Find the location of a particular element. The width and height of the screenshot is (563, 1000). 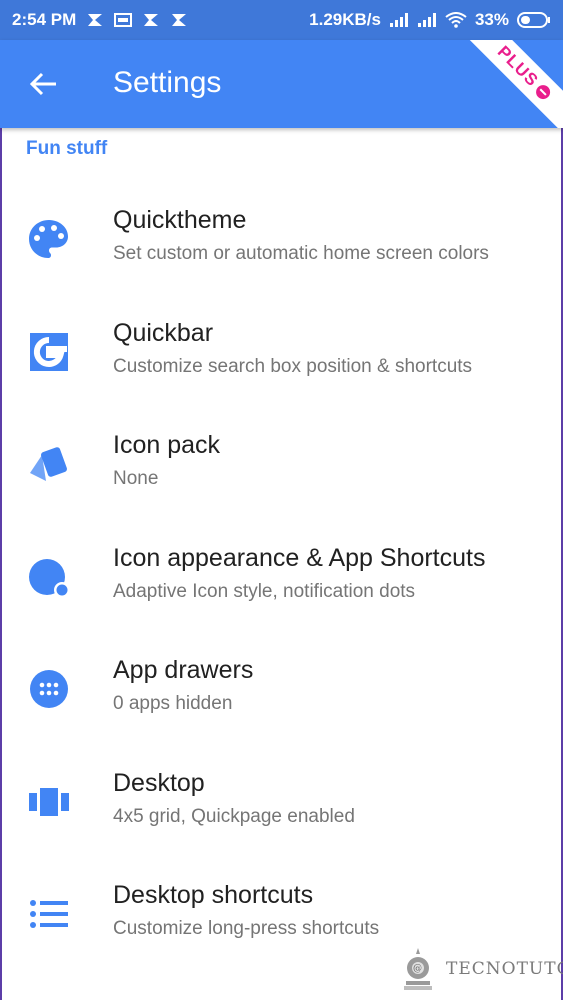

item-subtitle: Customize long-press shortcuts is located at coordinates (246, 928).